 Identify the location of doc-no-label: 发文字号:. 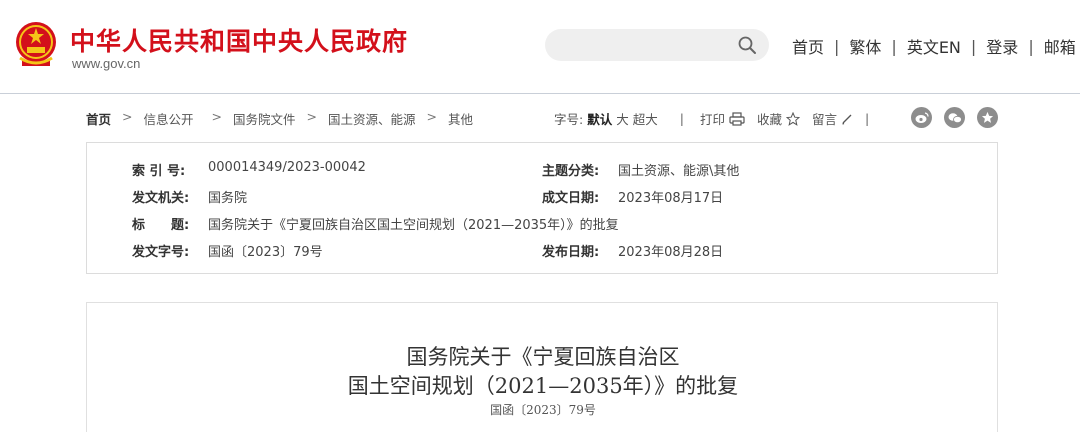
(161, 252).